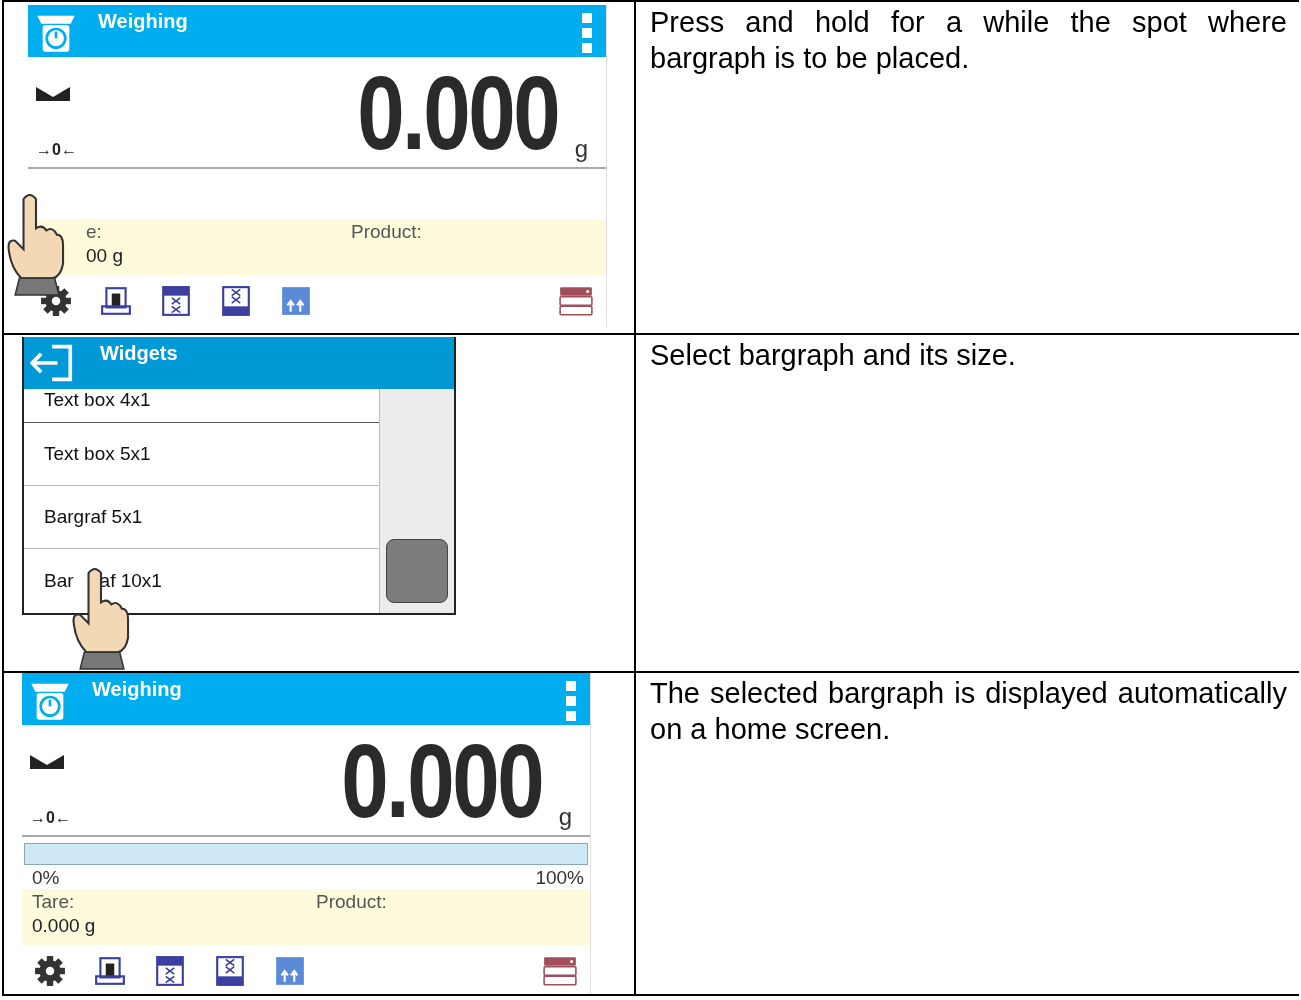 Image resolution: width=1301 pixels, height=1000 pixels. What do you see at coordinates (50, 971) in the screenshot?
I see `settings-icon` at bounding box center [50, 971].